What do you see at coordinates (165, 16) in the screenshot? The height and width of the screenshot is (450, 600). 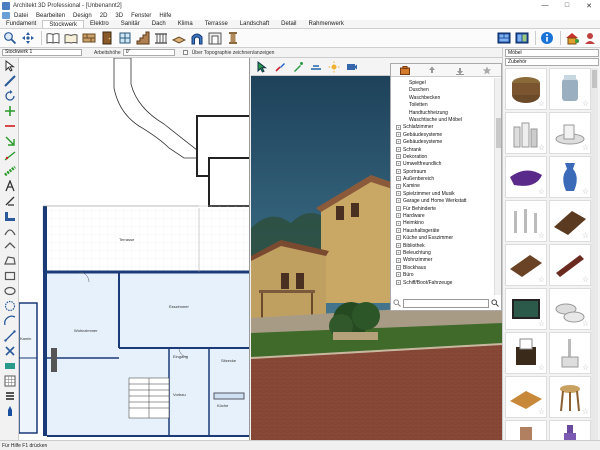 I see `menu-help: Hilfe` at bounding box center [165, 16].